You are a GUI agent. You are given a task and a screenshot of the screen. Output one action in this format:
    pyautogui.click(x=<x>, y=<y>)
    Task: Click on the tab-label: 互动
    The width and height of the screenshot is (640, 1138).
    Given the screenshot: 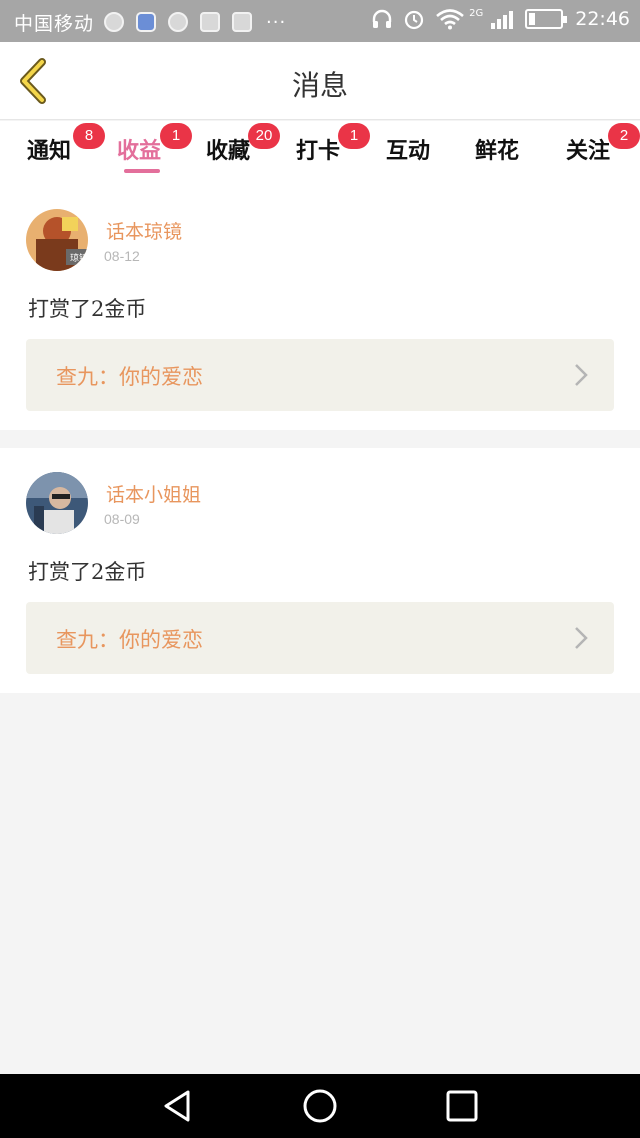 What is the action you would take?
    pyautogui.click(x=408, y=151)
    